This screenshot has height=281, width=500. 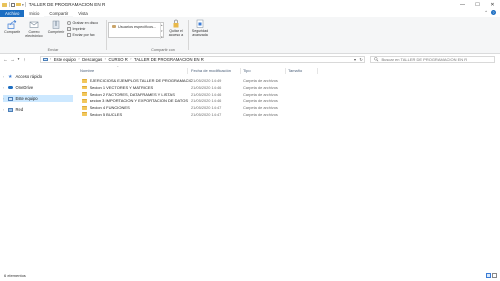 I want to click on file-name: Secion 5 BUCLES, so click(x=106, y=114).